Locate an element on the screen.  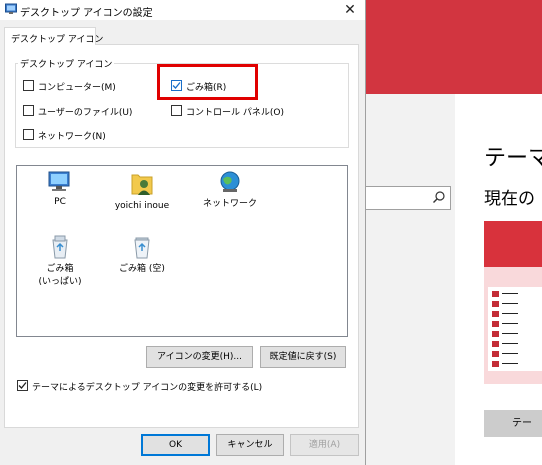
settings-nav-pane is located at coordinates (410, 279).